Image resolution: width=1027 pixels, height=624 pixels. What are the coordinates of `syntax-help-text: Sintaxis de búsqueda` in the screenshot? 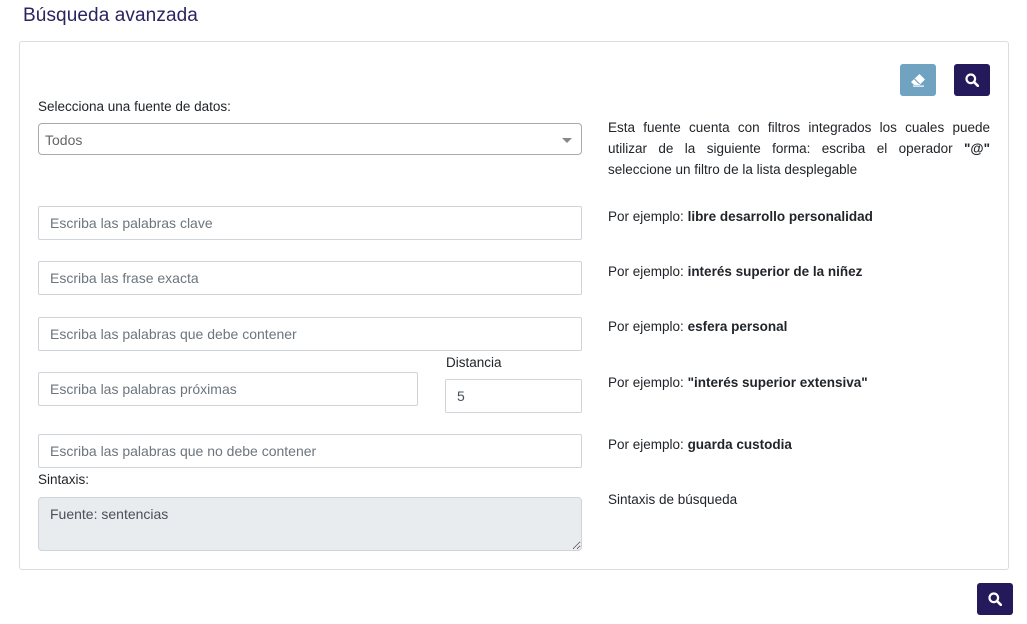 It's located at (673, 499).